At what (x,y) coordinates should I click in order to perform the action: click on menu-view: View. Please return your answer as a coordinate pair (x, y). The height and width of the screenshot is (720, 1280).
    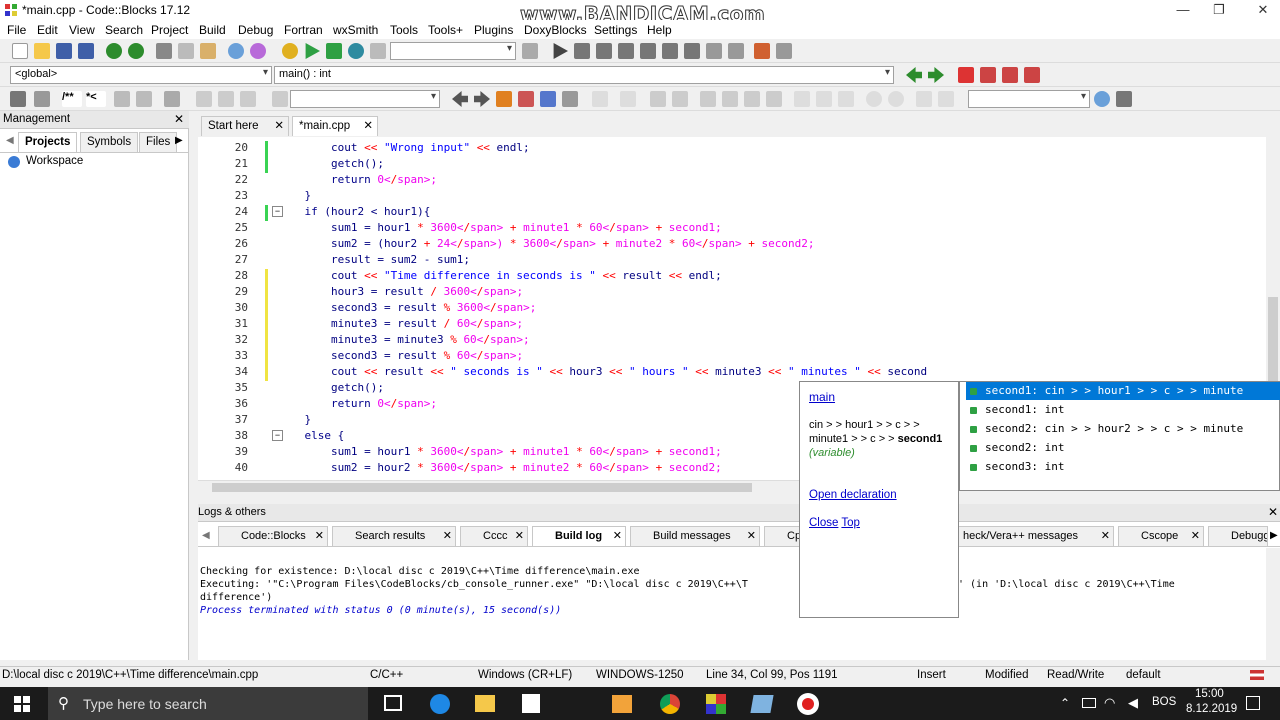
    Looking at the image, I should click on (82, 30).